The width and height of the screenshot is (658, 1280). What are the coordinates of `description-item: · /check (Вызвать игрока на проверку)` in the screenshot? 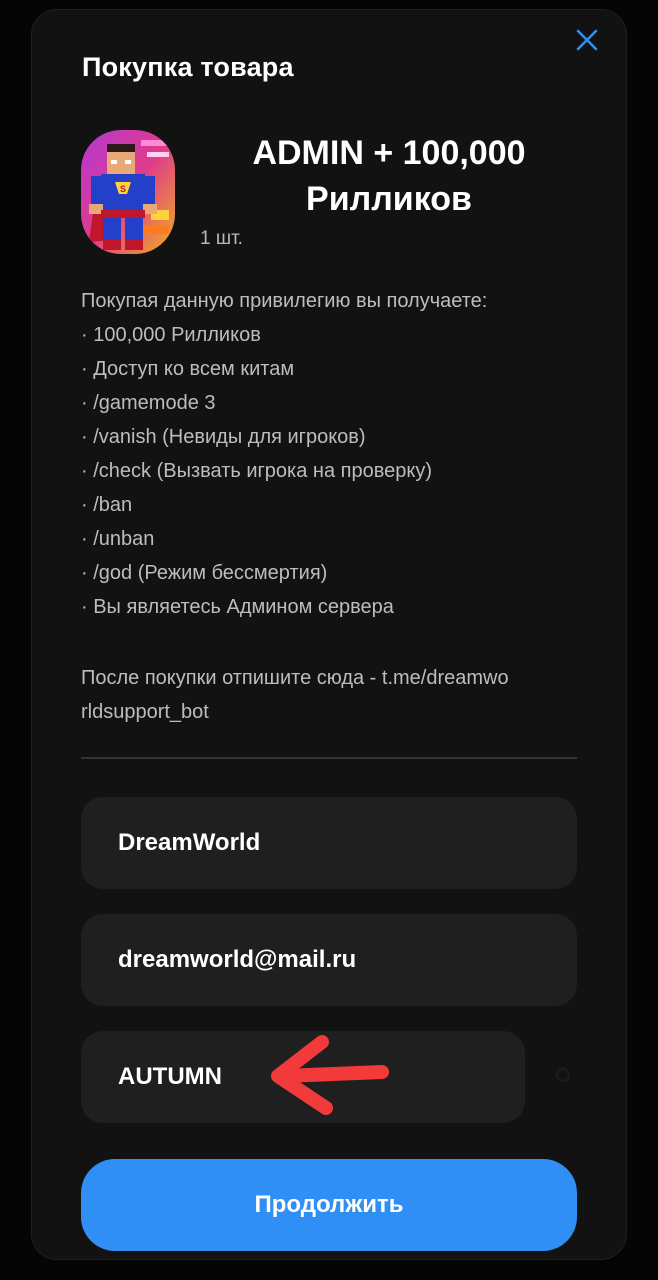 It's located at (257, 471).